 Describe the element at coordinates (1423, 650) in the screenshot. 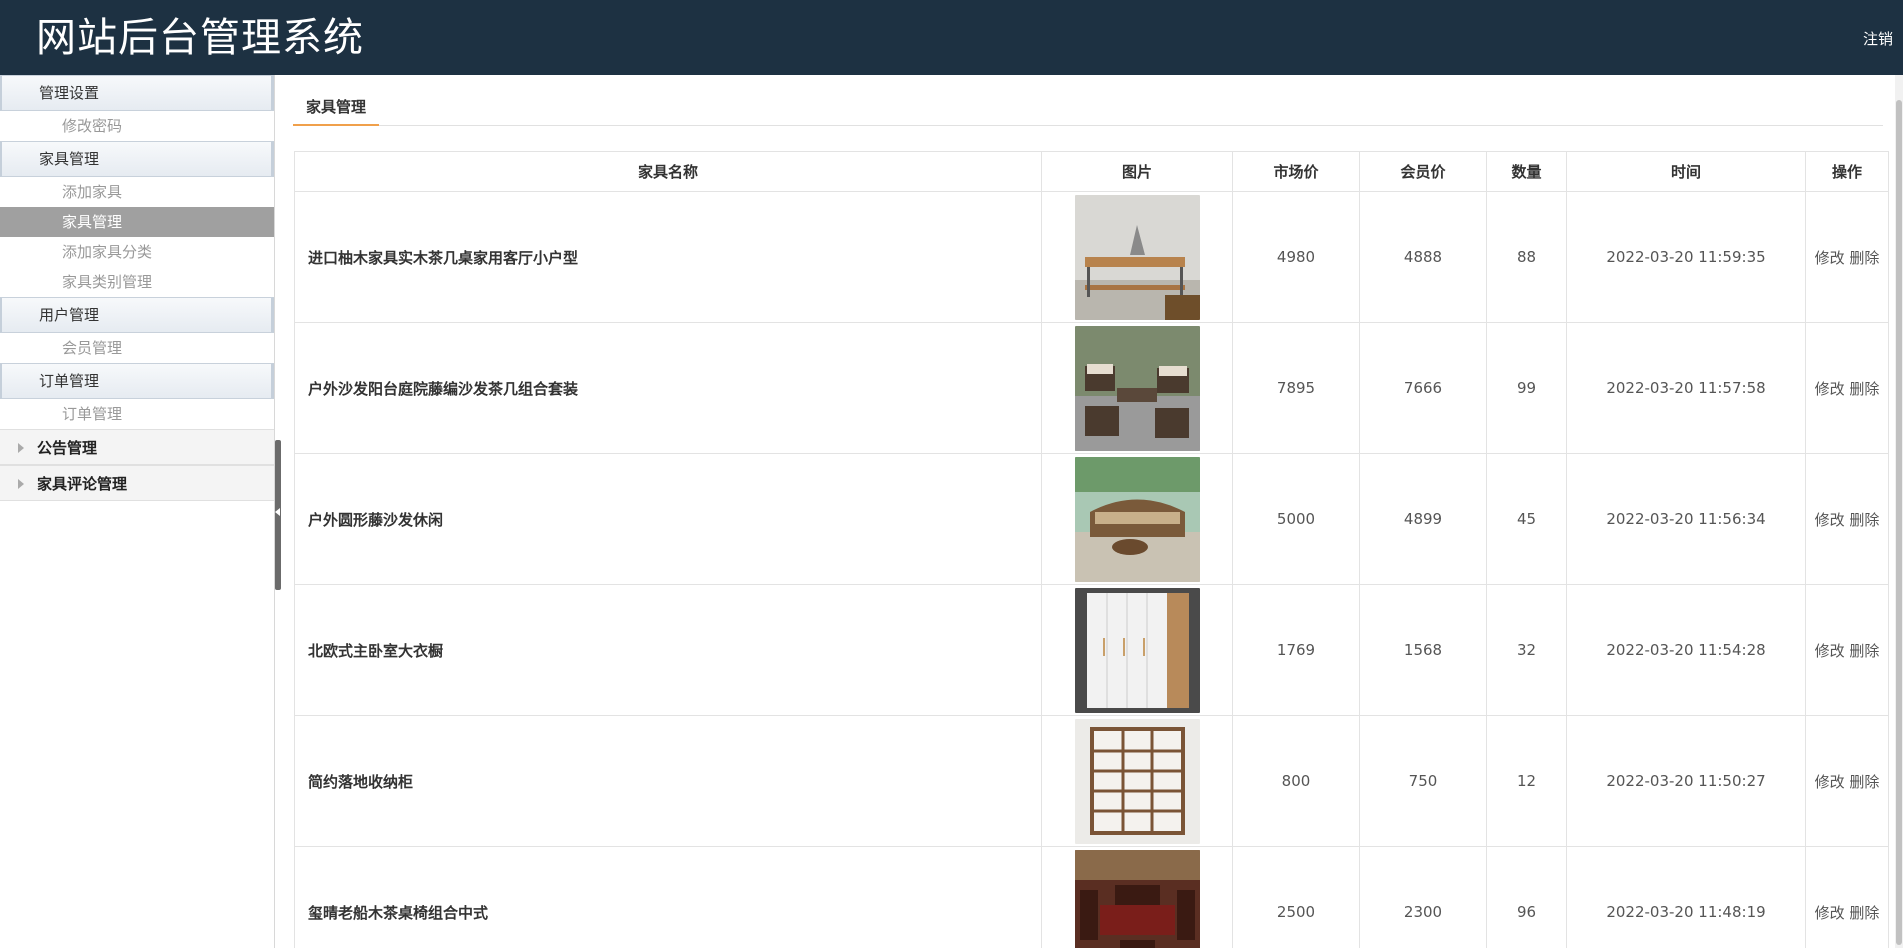

I see `member-price: 1568` at that location.